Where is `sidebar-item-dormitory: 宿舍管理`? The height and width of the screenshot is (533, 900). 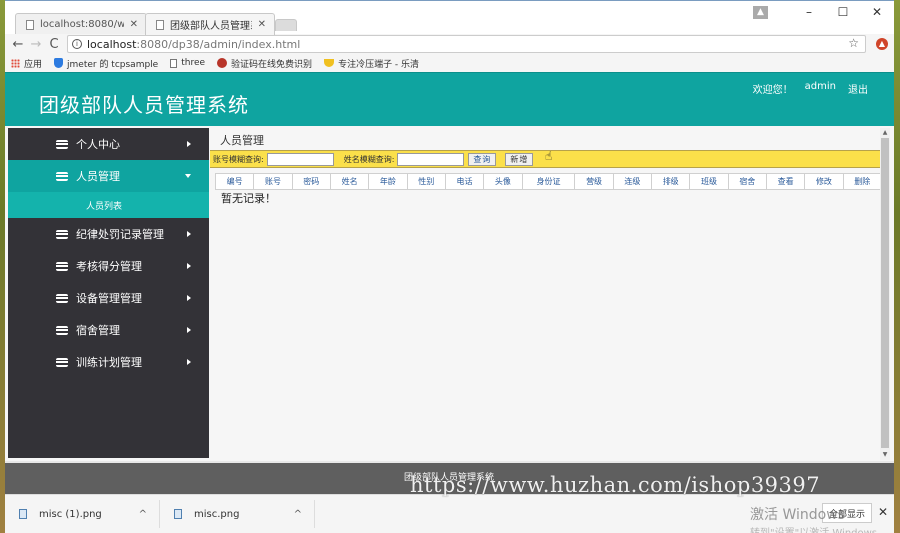
sidebar-item-dormitory: 宿舍管理 is located at coordinates (108, 330).